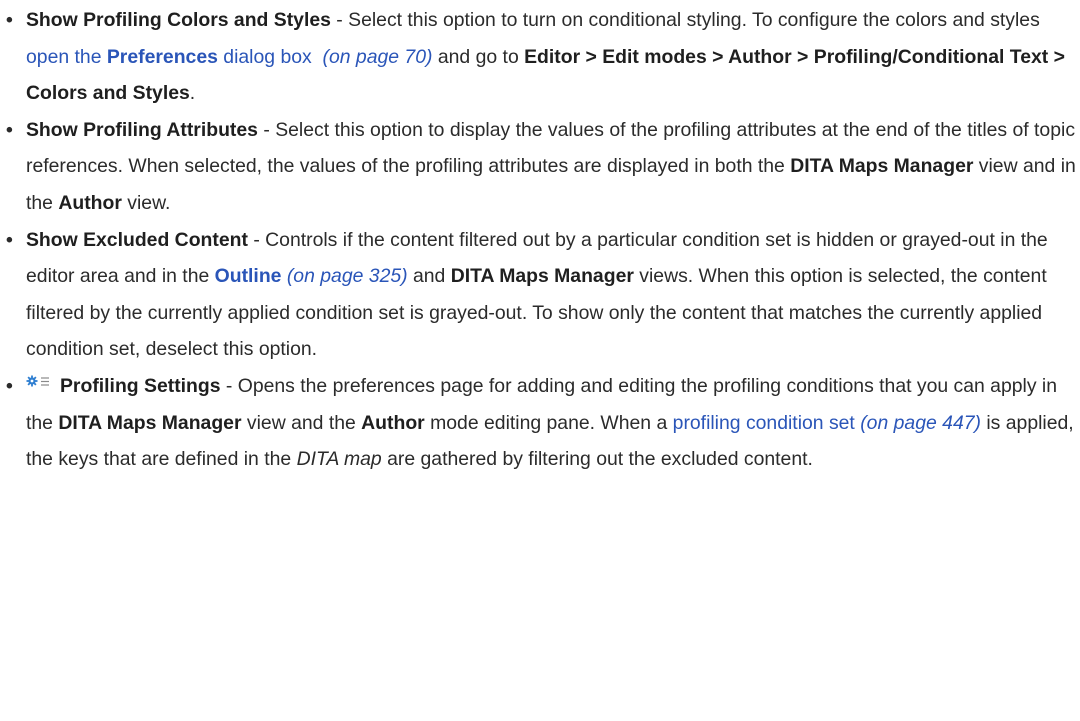 The height and width of the screenshot is (721, 1080). I want to click on page-reference-link: (on page 70), so click(378, 57).